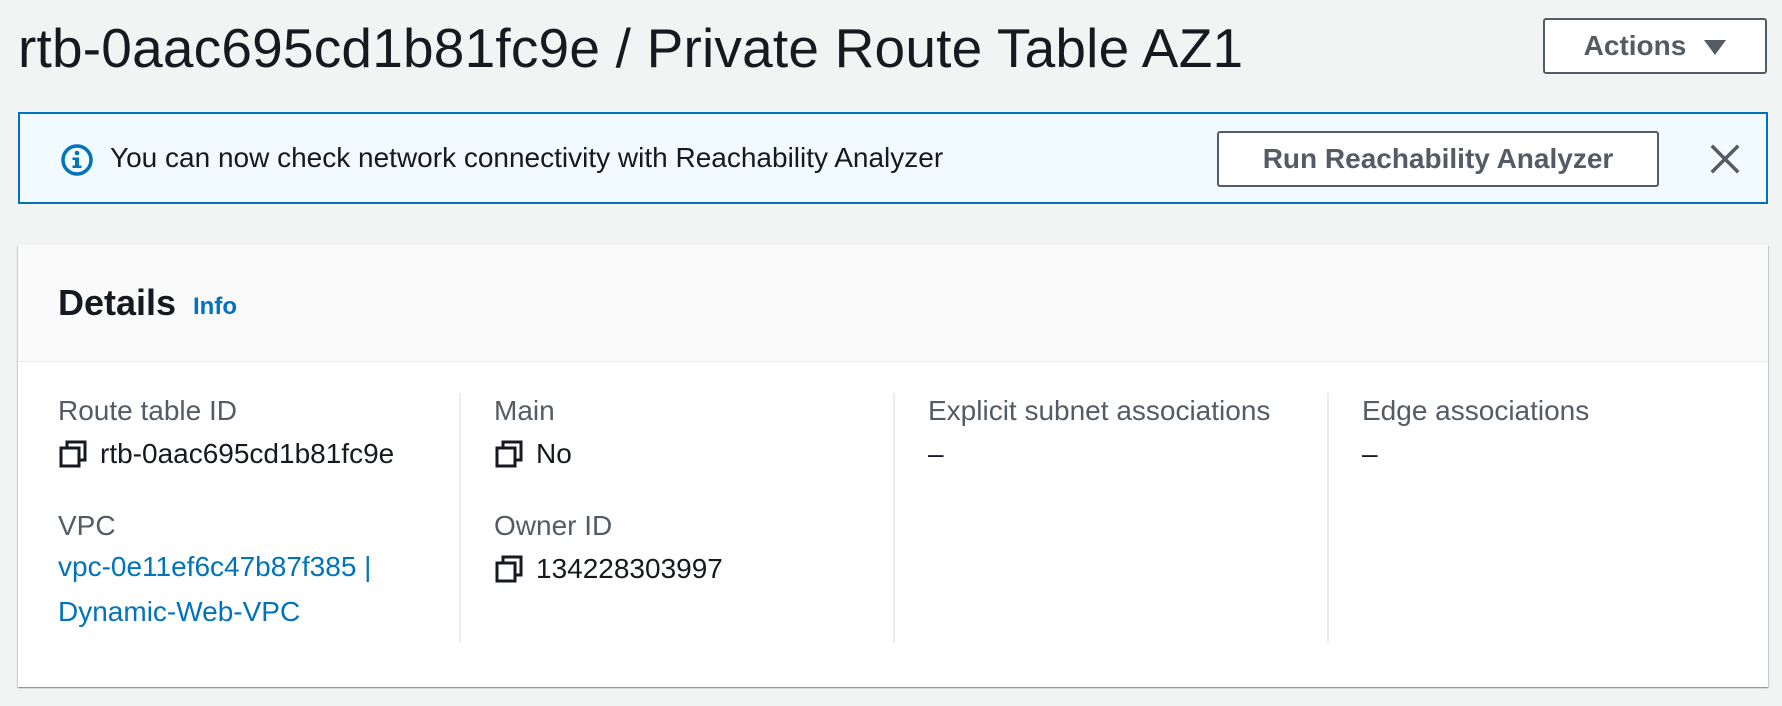 The height and width of the screenshot is (706, 1782). Describe the element at coordinates (77, 160) in the screenshot. I see `info-circle-icon` at that location.